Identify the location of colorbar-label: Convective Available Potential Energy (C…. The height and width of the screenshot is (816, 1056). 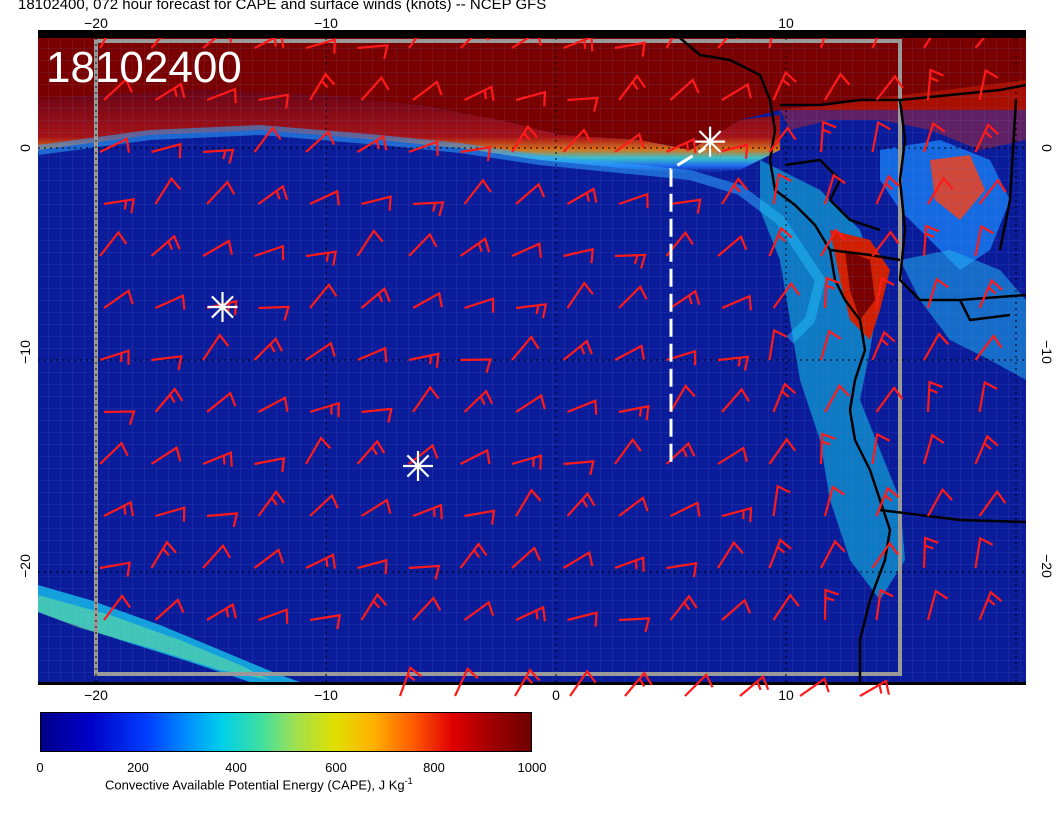
(259, 784).